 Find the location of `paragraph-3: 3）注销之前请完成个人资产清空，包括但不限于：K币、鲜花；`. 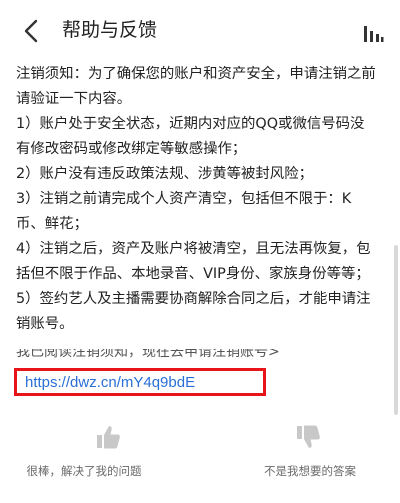

paragraph-3: 3）注销之前请完成个人资产清空，包括但不限于：K币、鲜花； is located at coordinates (184, 211).